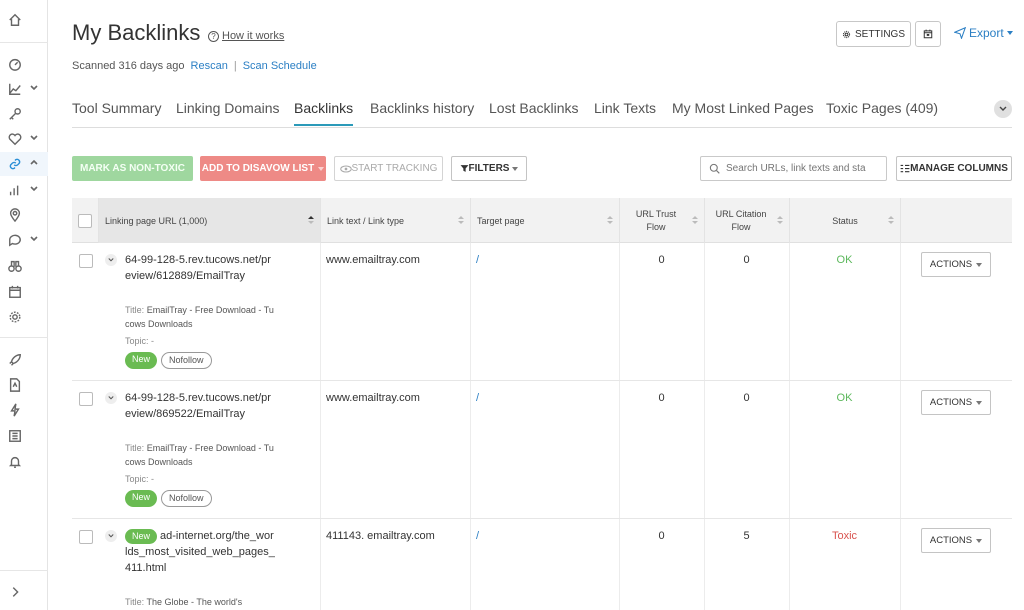 This screenshot has height=610, width=1024. I want to click on eye-icon, so click(345, 168).